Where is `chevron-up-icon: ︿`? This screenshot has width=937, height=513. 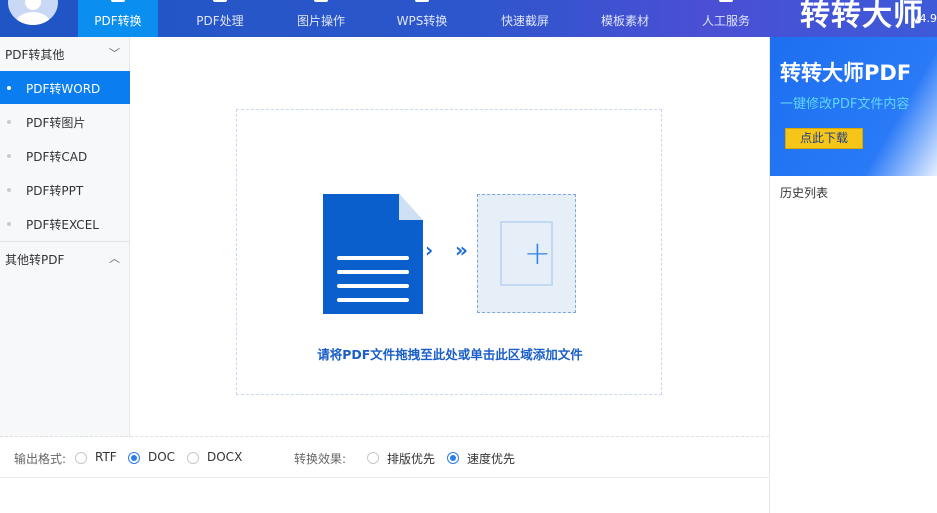 chevron-up-icon: ︿ is located at coordinates (114, 258).